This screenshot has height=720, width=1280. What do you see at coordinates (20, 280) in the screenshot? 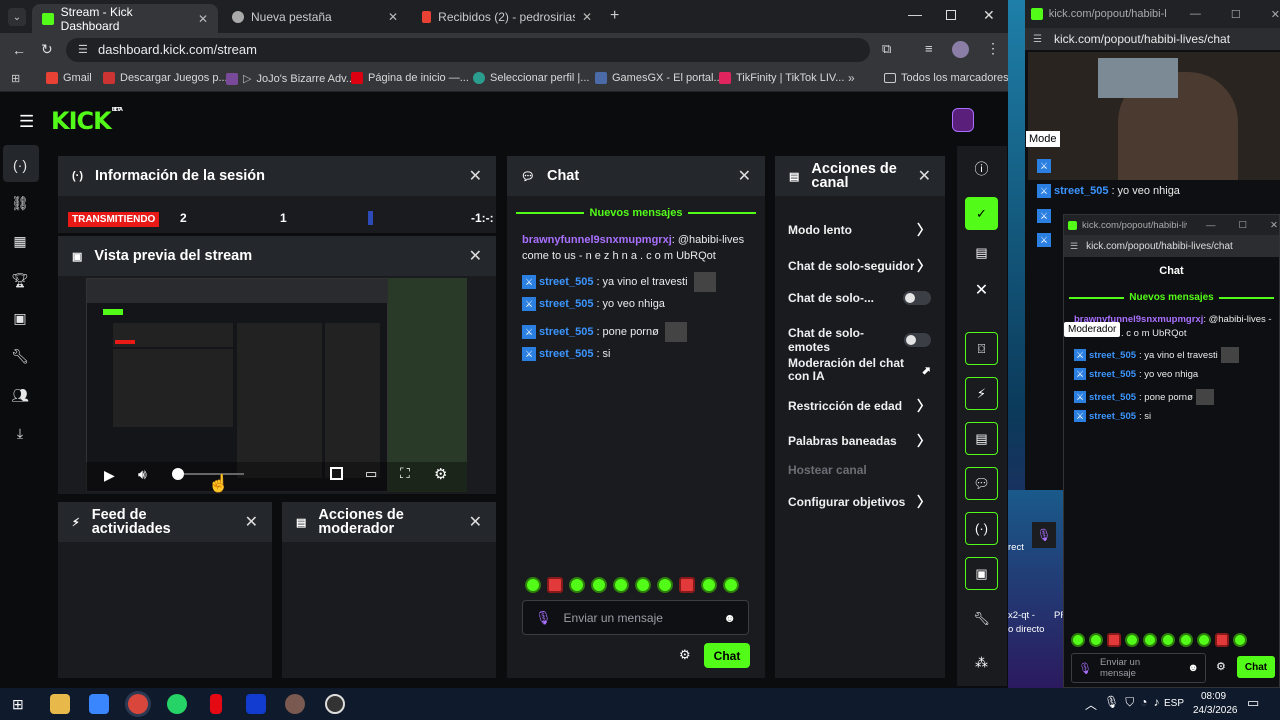
I see `sidebar-trophy-icon: 🏆︎` at bounding box center [20, 280].